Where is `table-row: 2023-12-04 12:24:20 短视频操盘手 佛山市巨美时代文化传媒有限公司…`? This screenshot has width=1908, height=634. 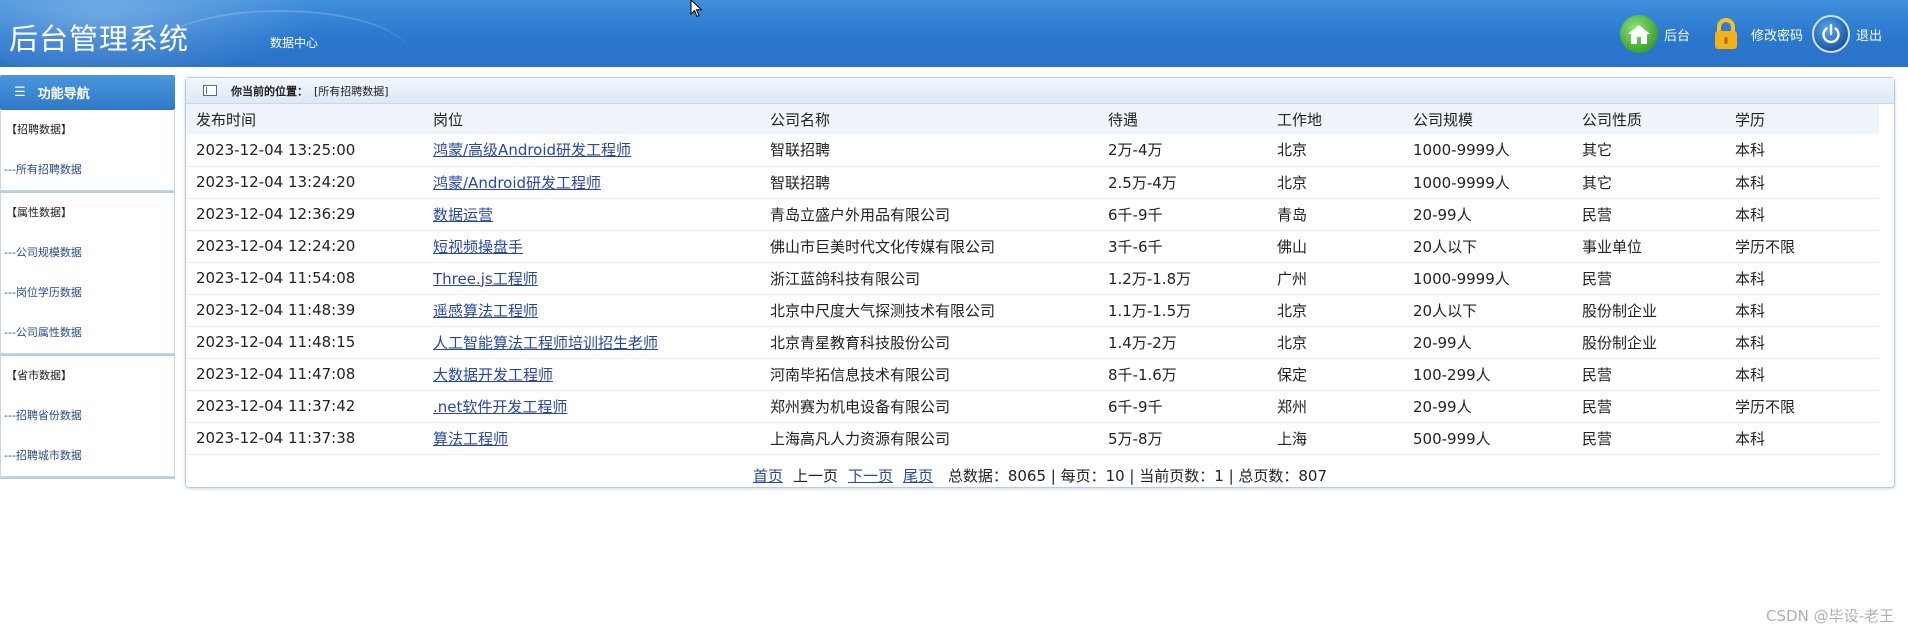
table-row: 2023-12-04 12:24:20 短视频操盘手 佛山市巨美时代文化传媒有限公司… is located at coordinates (1032, 246).